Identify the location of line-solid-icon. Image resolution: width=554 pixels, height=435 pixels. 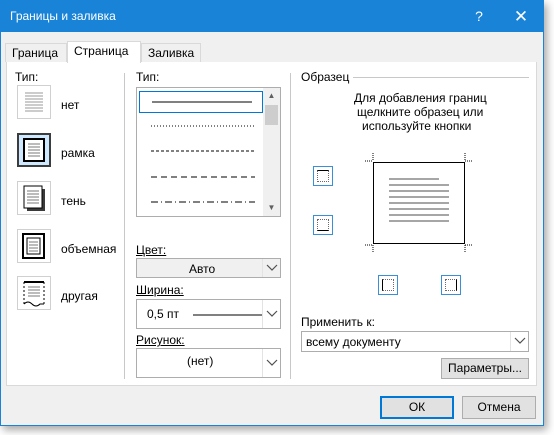
(202, 102).